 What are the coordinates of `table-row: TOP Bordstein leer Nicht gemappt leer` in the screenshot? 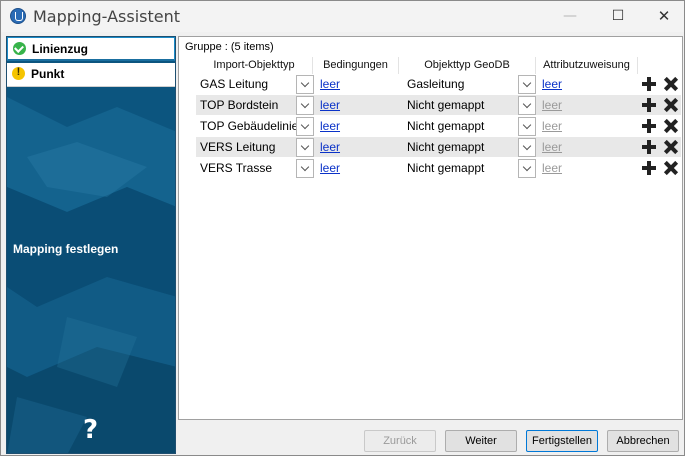 It's located at (438, 105).